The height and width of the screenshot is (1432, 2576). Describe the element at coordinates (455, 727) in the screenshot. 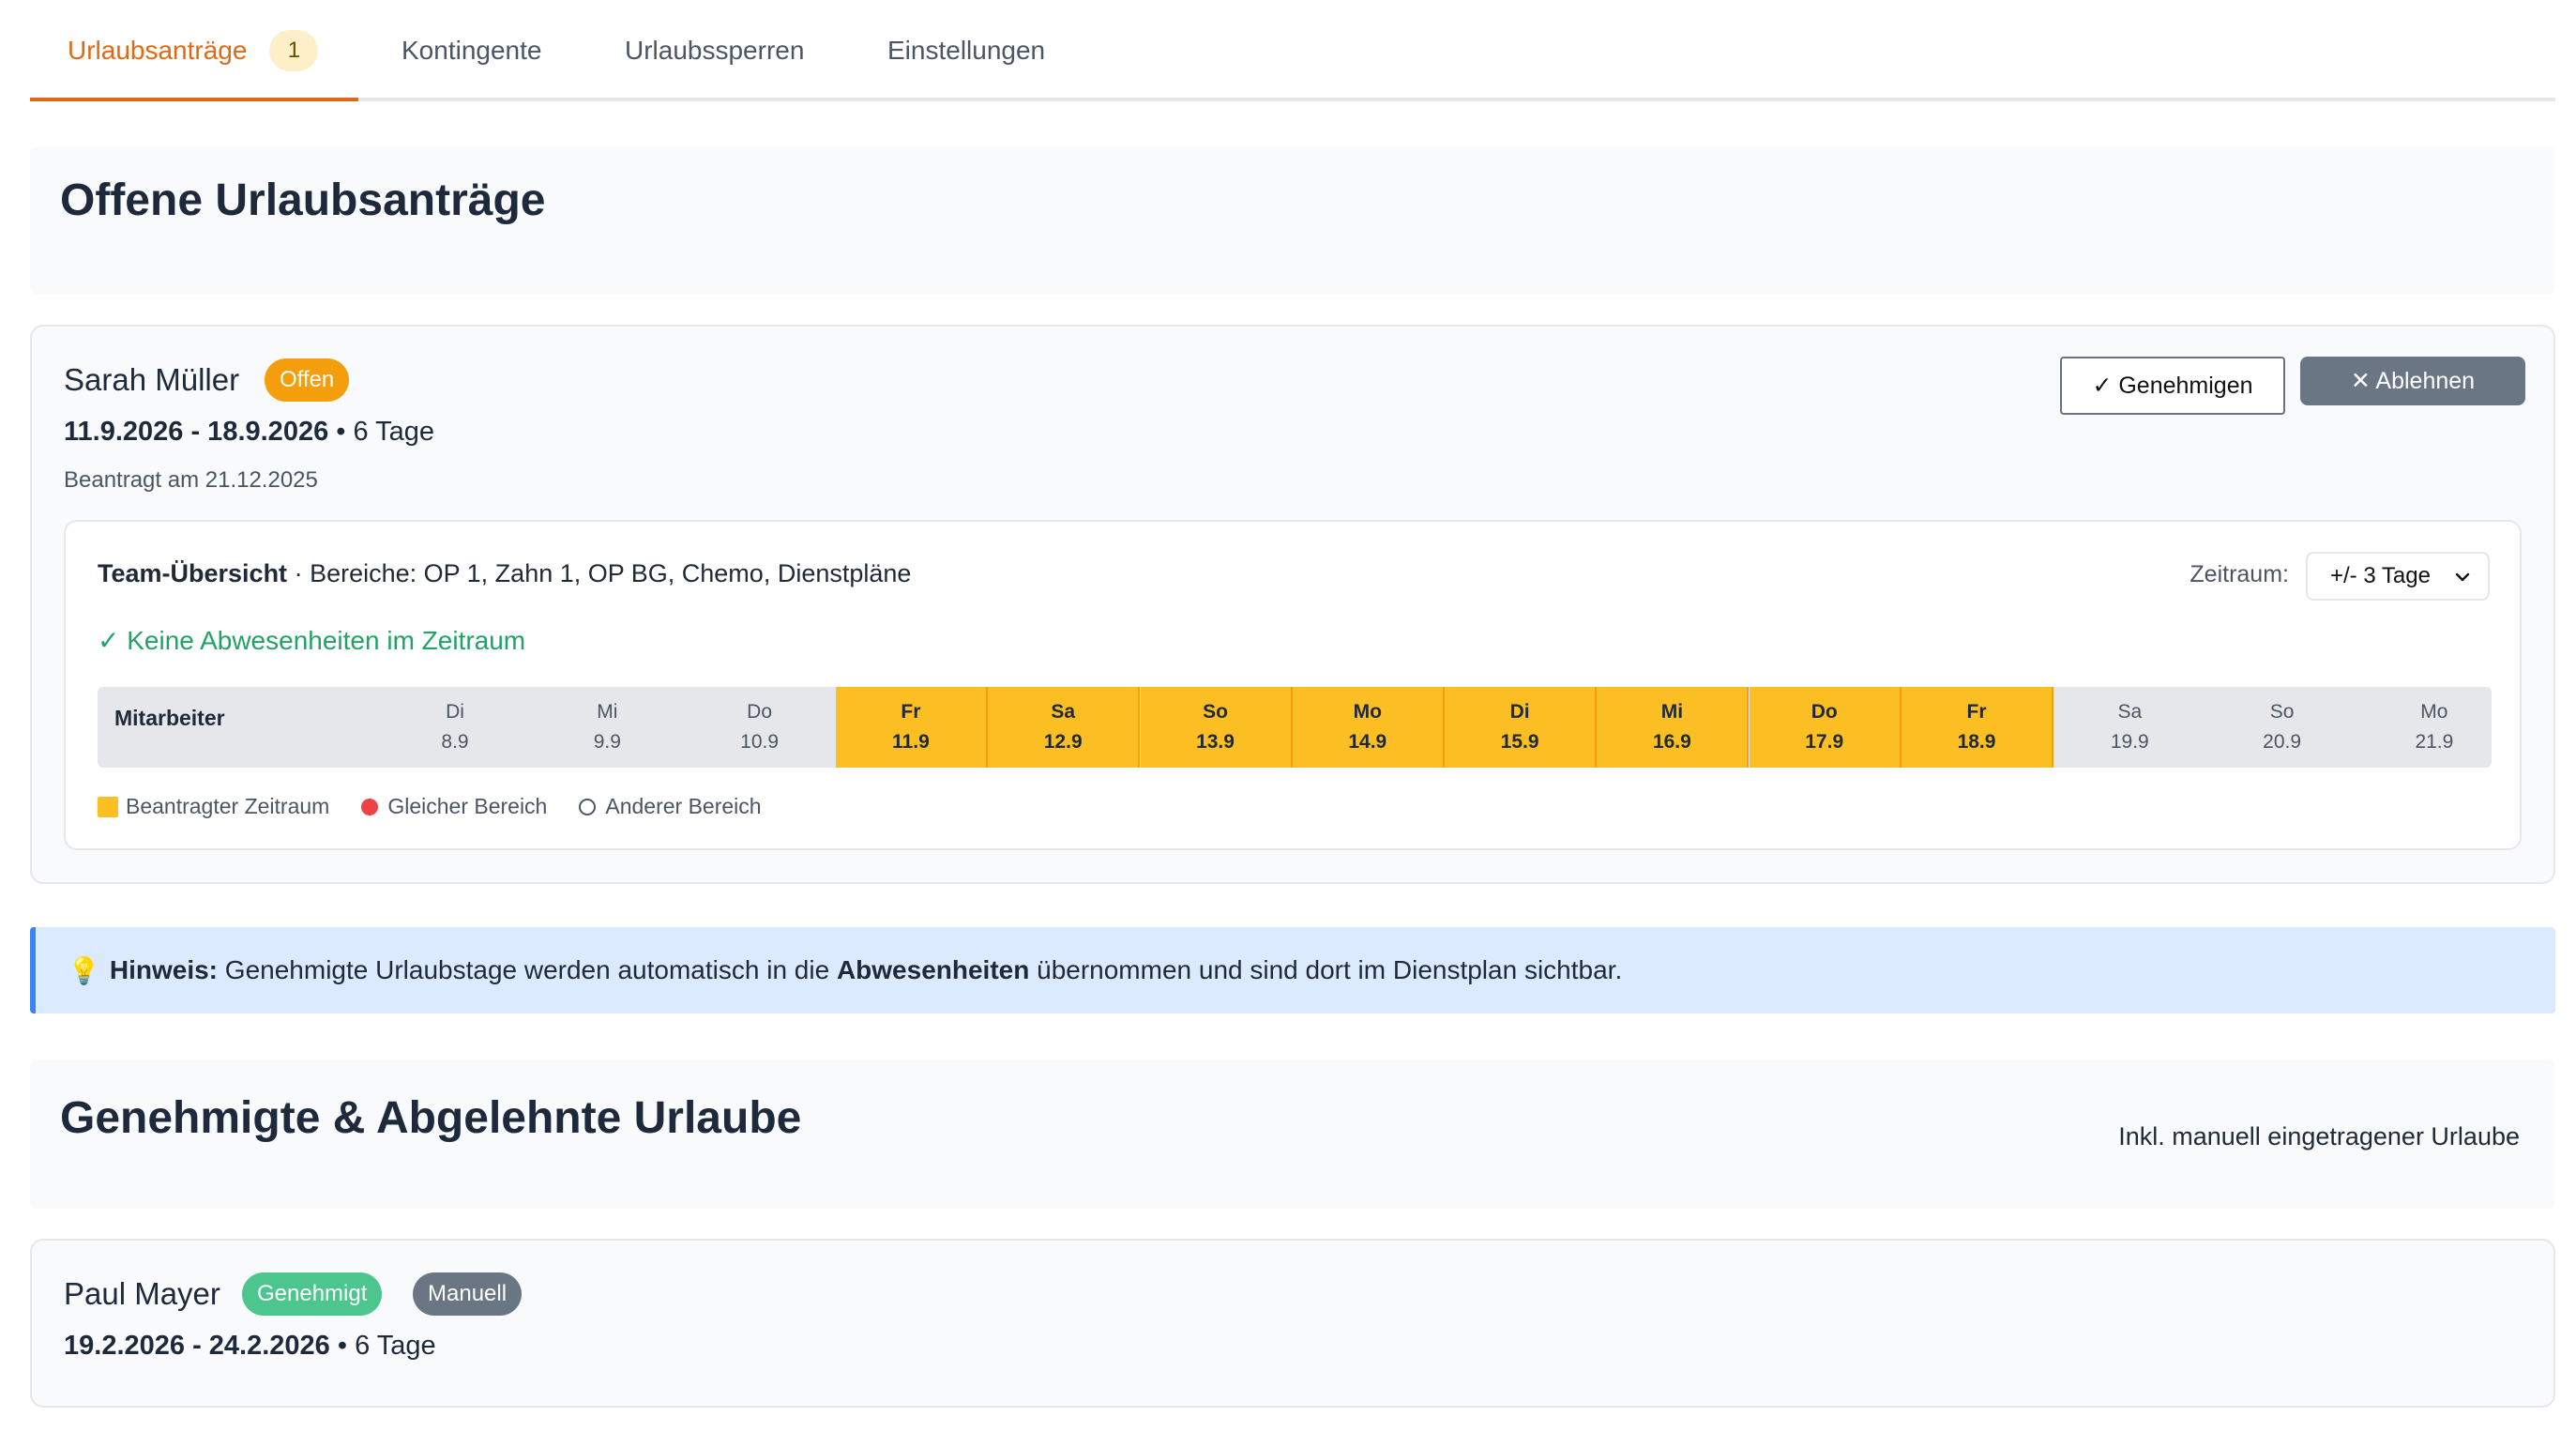

I see `day-column: Di 8.9` at that location.